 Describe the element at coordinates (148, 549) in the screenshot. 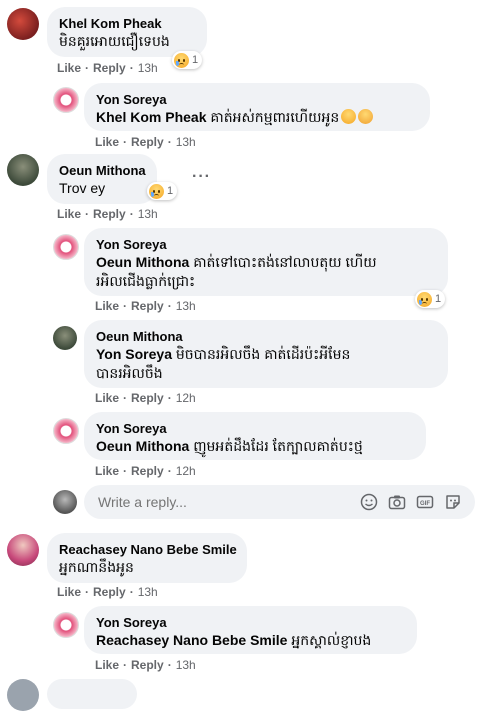

I see `comment-author: Reachasey Nano Bebe Smile` at that location.